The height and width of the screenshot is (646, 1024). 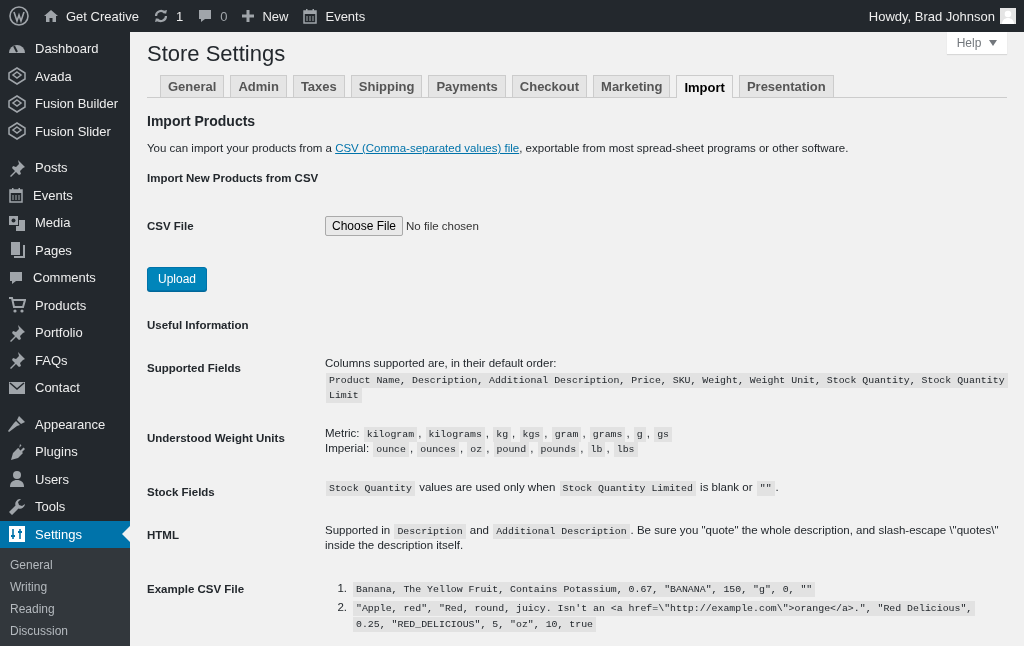 What do you see at coordinates (65, 479) in the screenshot?
I see `sidebar-item: Users` at bounding box center [65, 479].